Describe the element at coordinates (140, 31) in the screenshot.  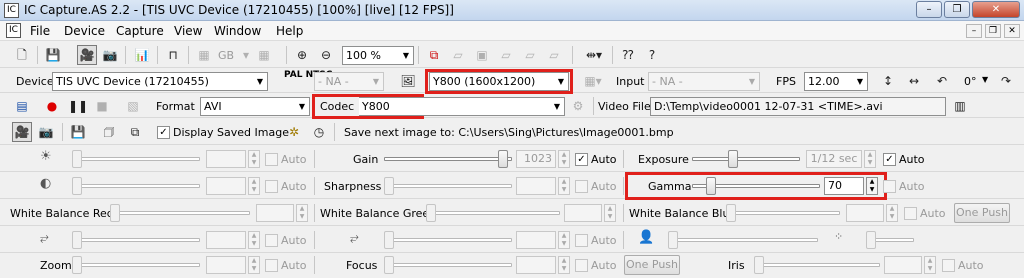
I see `menu-capture: Capture` at that location.